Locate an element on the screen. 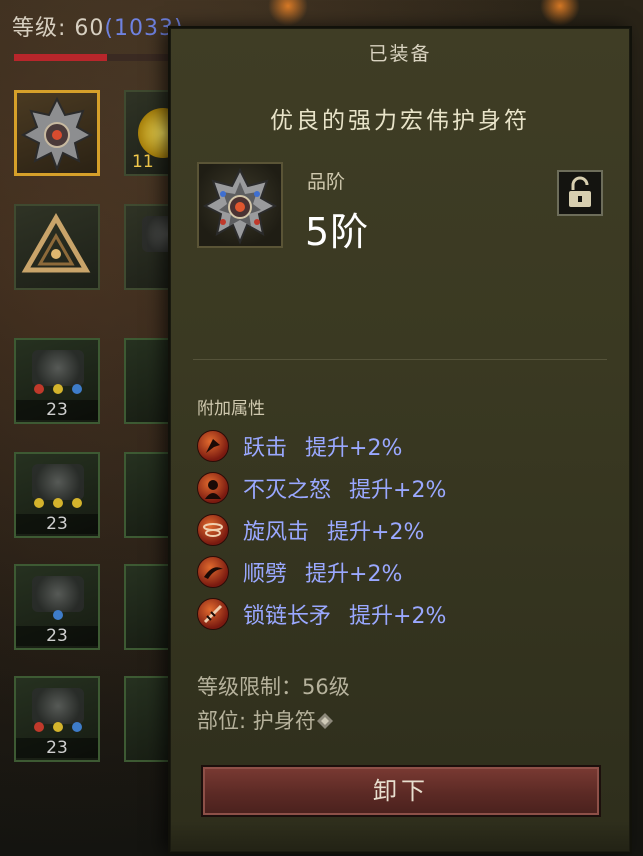 The height and width of the screenshot is (856, 643). grade-value: 5阶 is located at coordinates (337, 232).